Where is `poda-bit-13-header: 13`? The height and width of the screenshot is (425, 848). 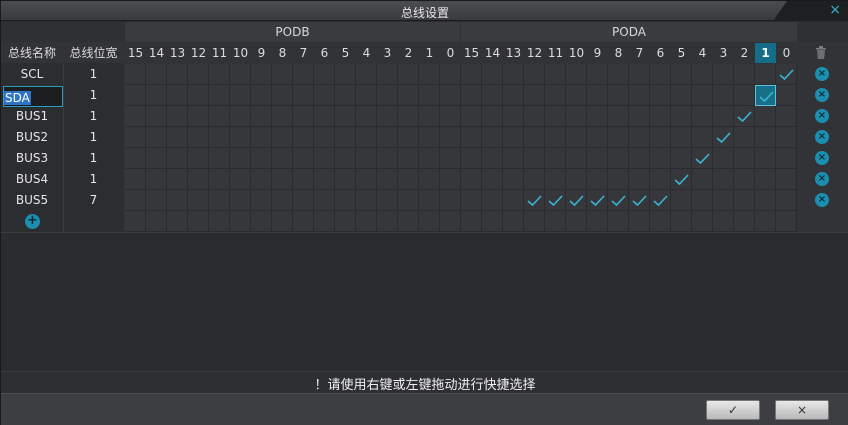 poda-bit-13-header: 13 is located at coordinates (513, 53).